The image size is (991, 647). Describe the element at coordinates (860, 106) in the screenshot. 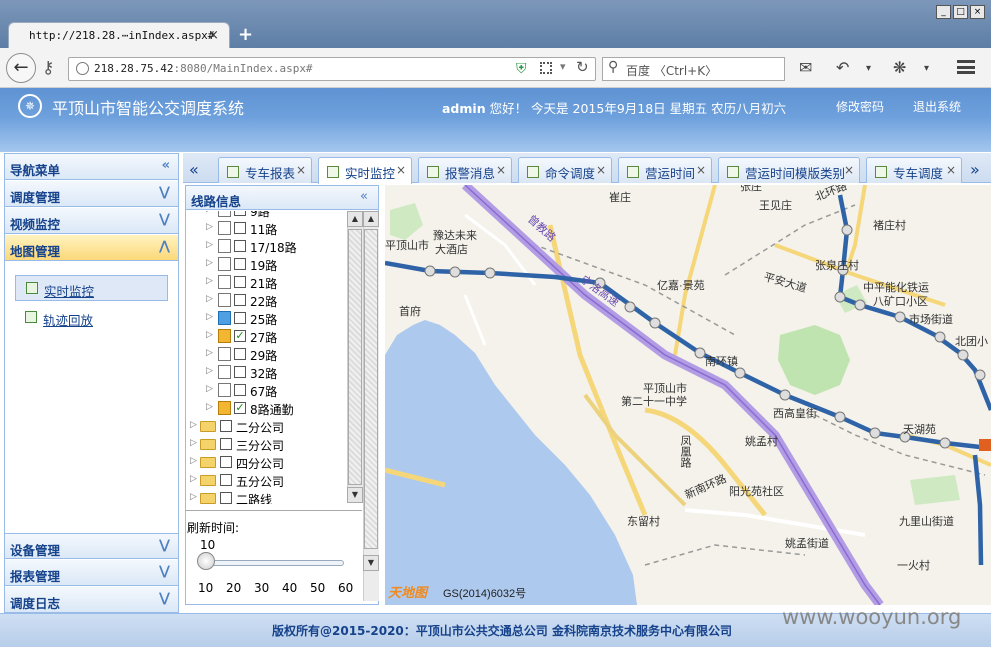

I see `change-password-link: 修改密码` at that location.